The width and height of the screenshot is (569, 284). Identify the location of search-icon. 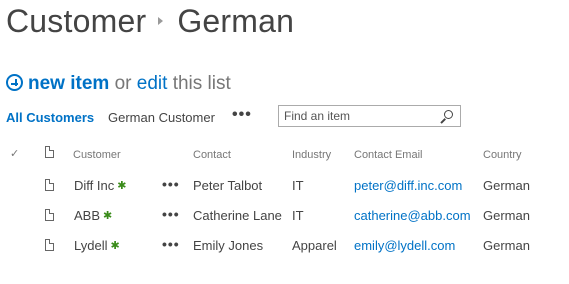
(448, 114).